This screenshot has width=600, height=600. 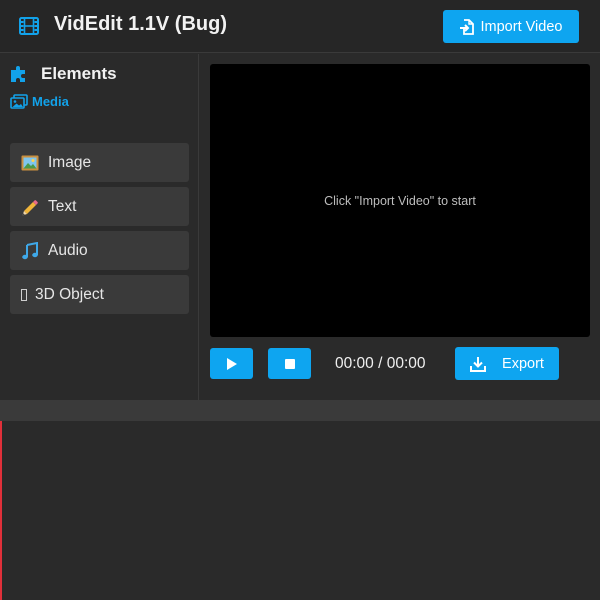 I want to click on puzzle-icon, so click(x=18, y=74).